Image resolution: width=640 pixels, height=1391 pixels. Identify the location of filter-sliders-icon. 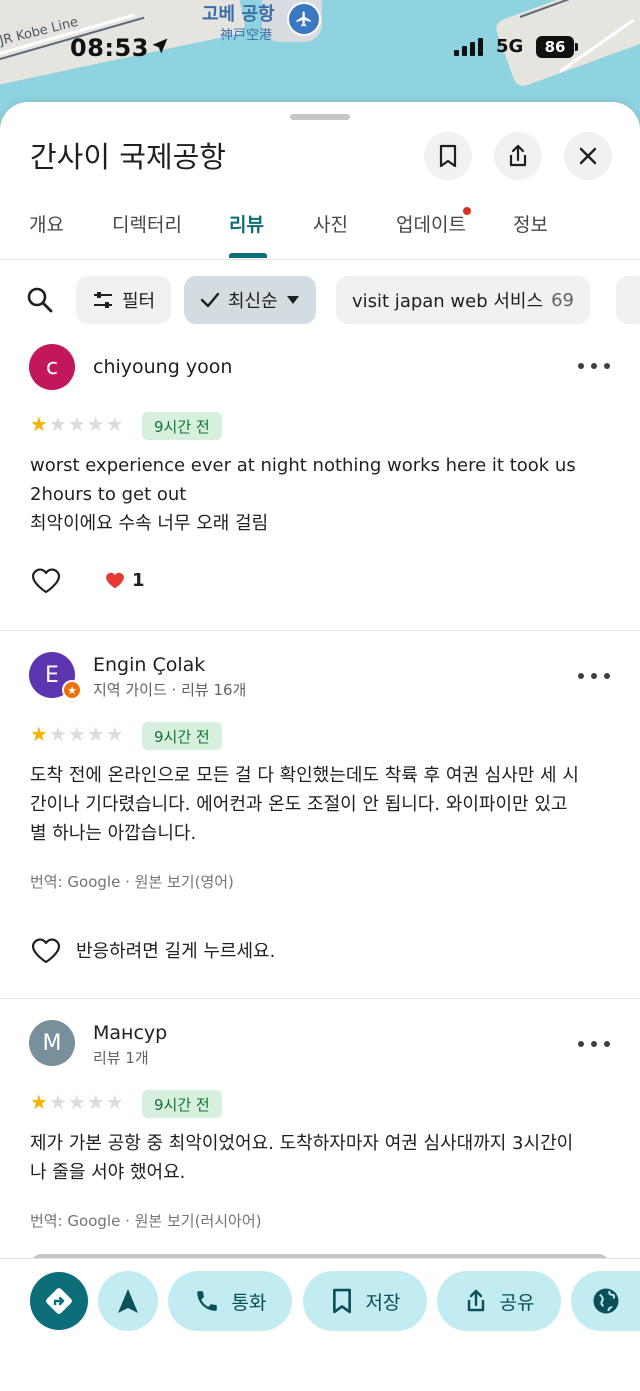
(103, 300).